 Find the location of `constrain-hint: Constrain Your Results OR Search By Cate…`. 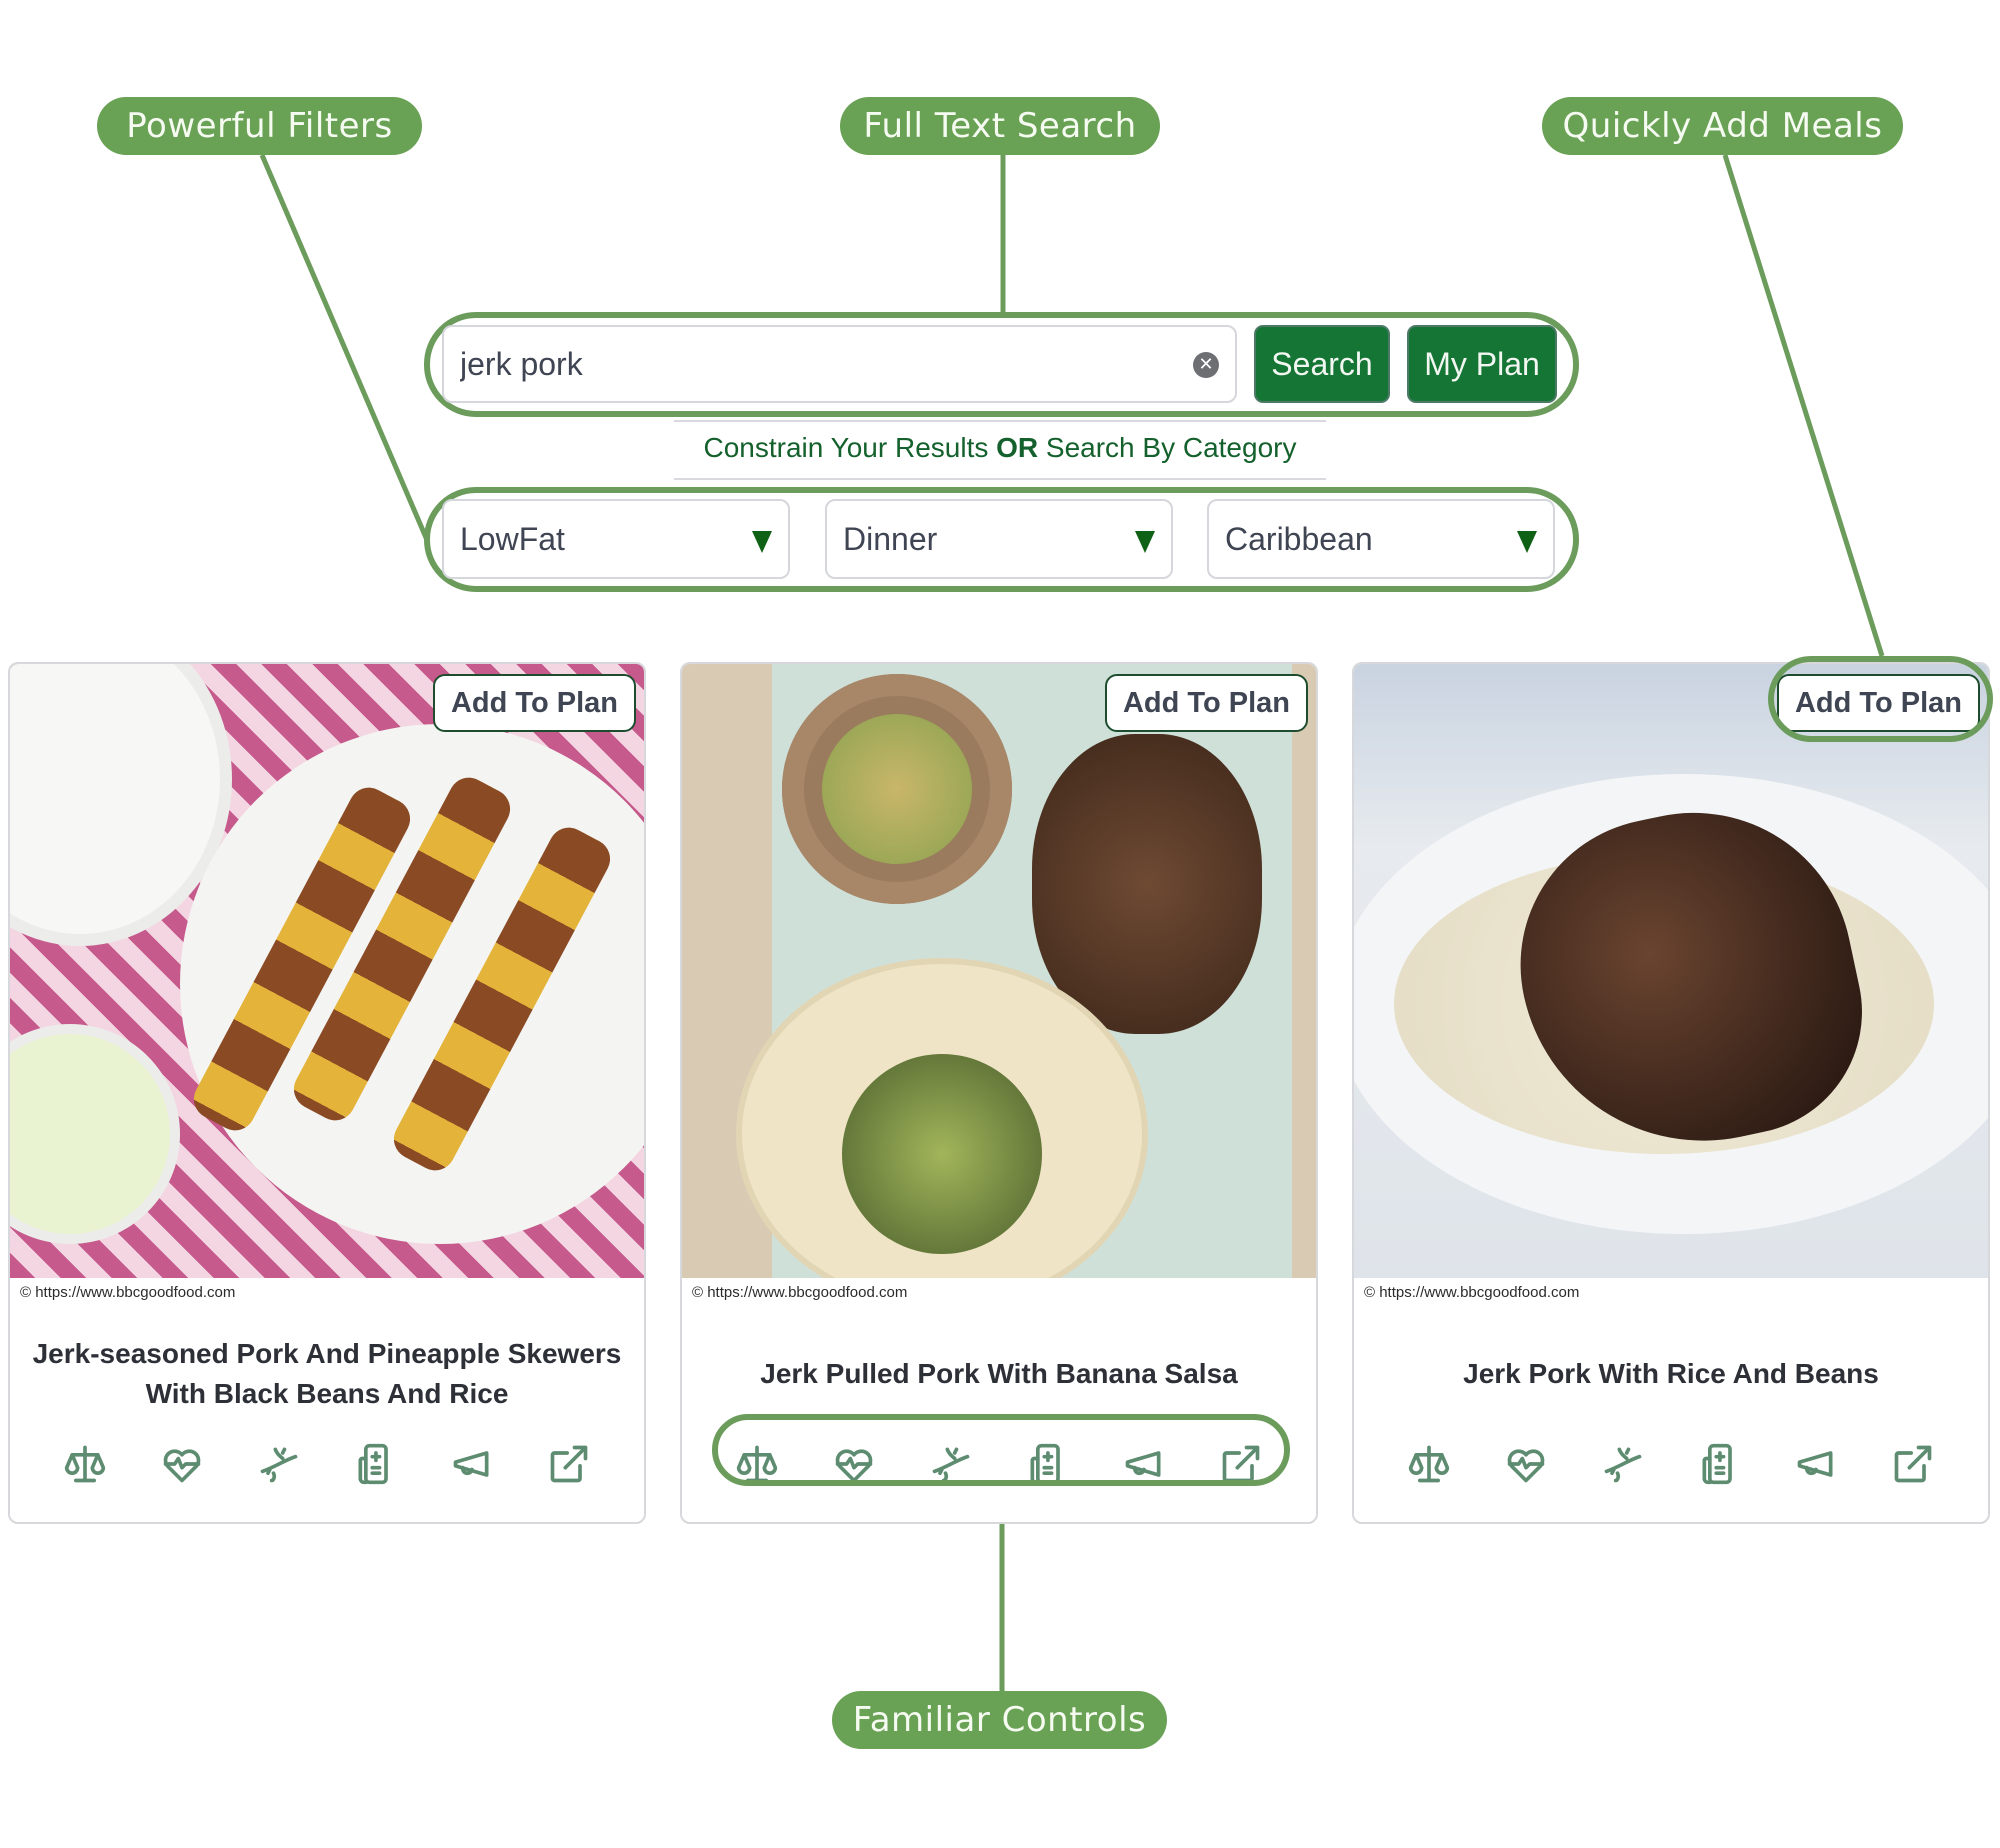

constrain-hint: Constrain Your Results OR Search By Cate… is located at coordinates (1000, 448).